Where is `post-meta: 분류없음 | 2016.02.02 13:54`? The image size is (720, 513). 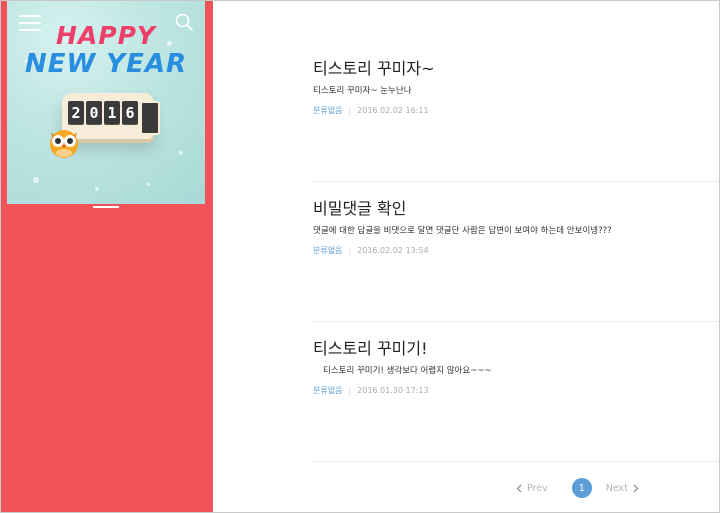
post-meta: 분류없음 | 2016.02.02 13:54 is located at coordinates (462, 251).